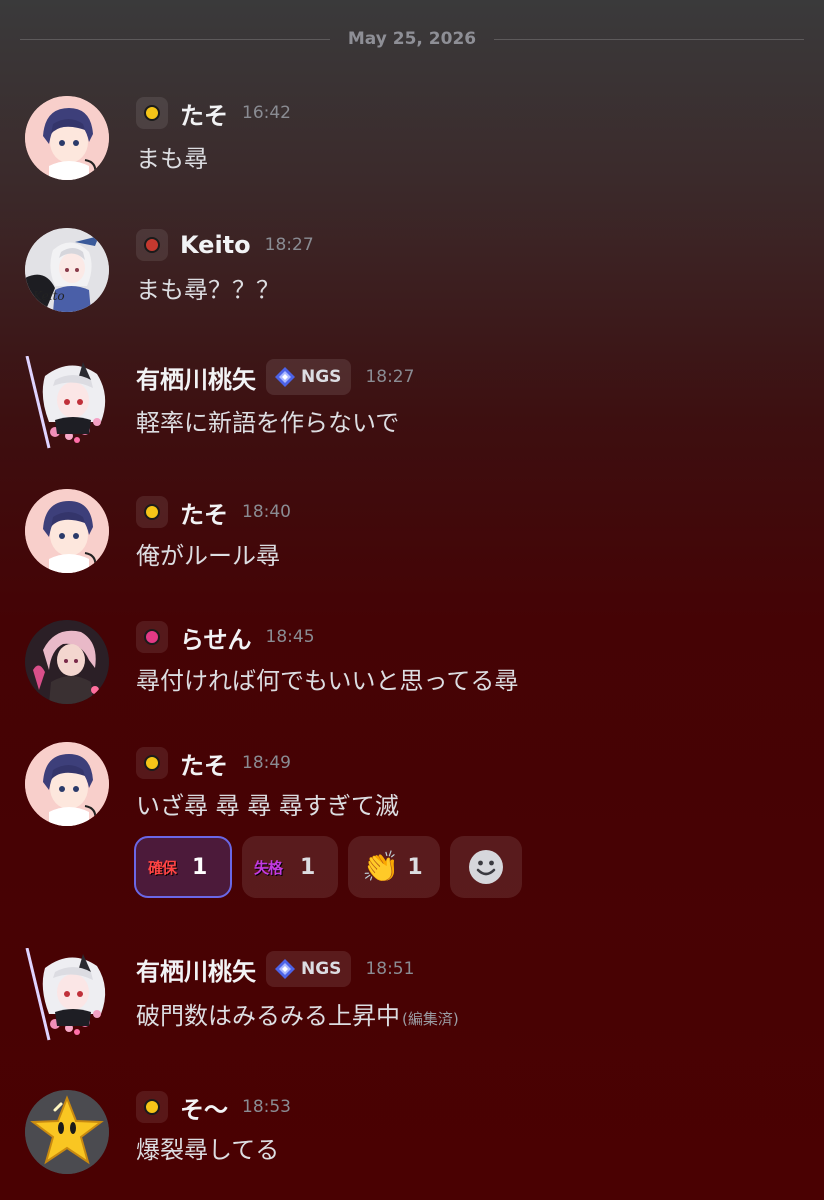 This screenshot has height=1200, width=824. What do you see at coordinates (208, 1150) in the screenshot?
I see `message-text: 爆裂尋してる` at bounding box center [208, 1150].